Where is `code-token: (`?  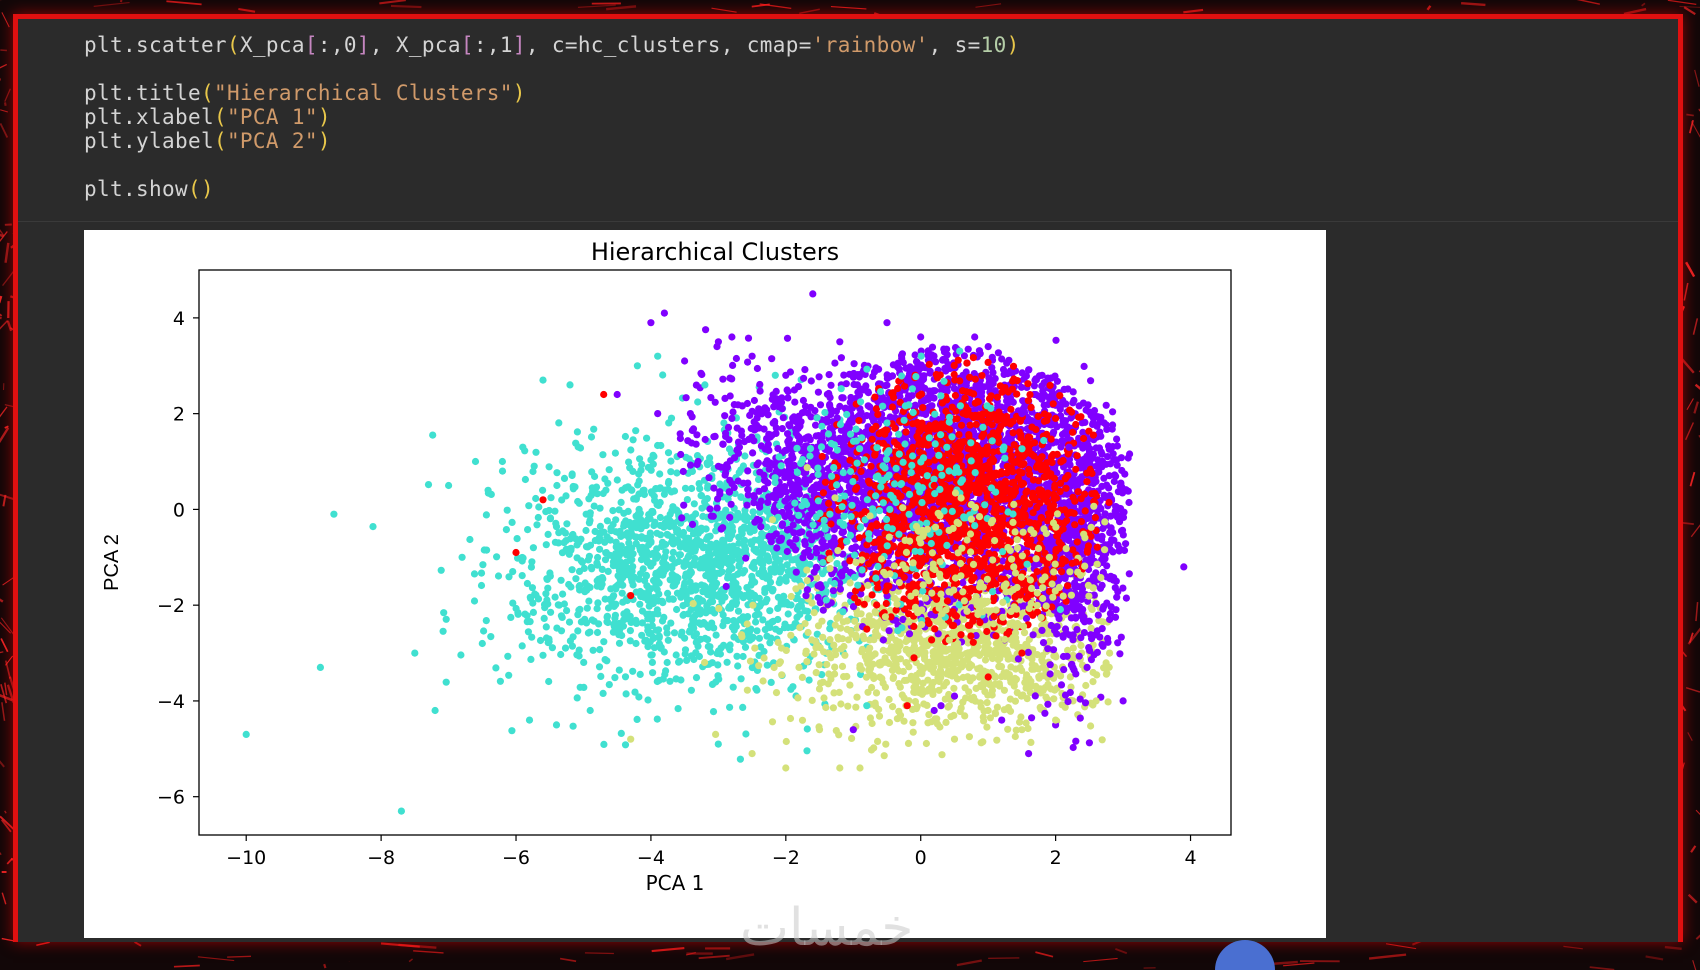
code-token: ( is located at coordinates (220, 117).